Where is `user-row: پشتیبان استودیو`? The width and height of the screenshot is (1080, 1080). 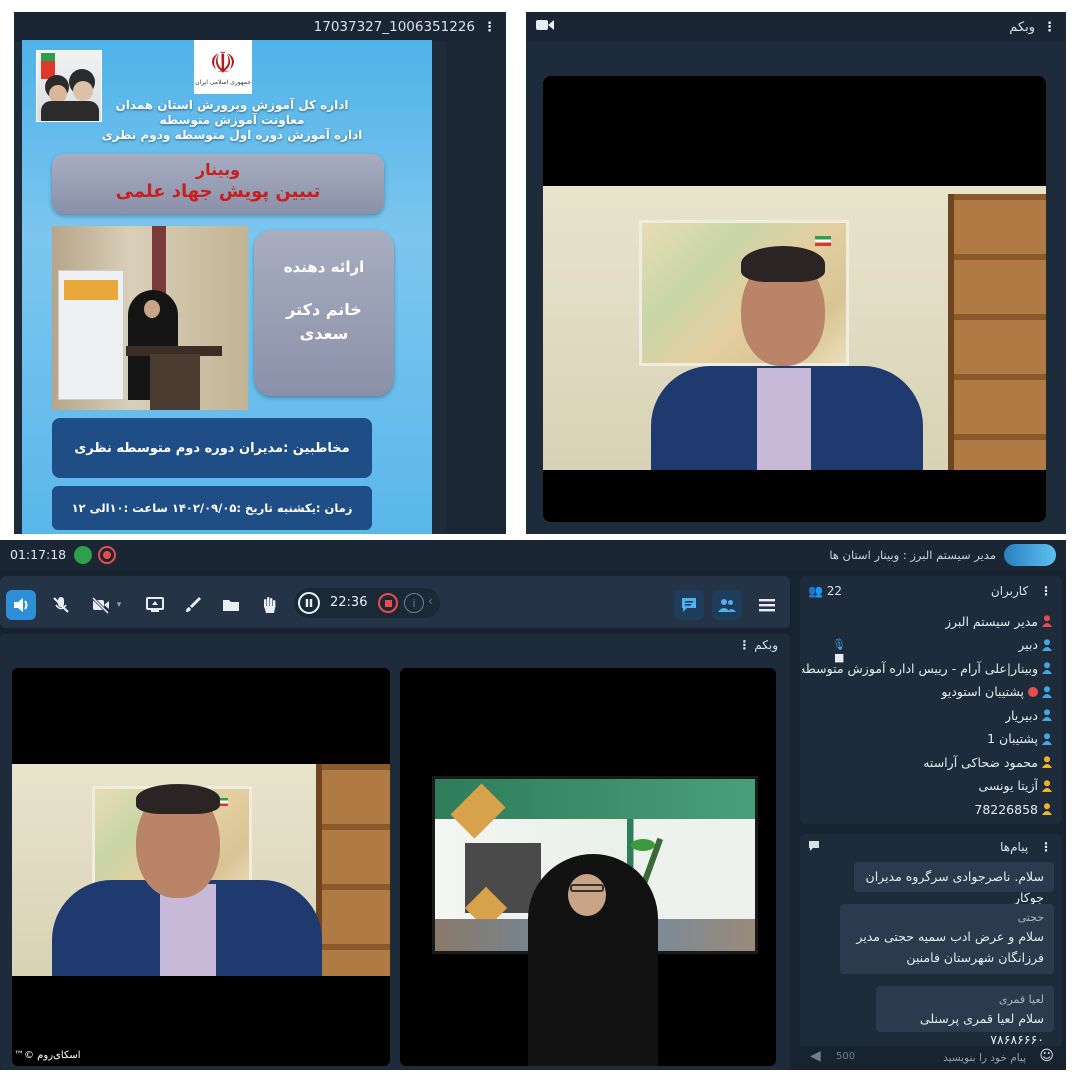
user-row: پشتیبان استودیو is located at coordinates (996, 692).